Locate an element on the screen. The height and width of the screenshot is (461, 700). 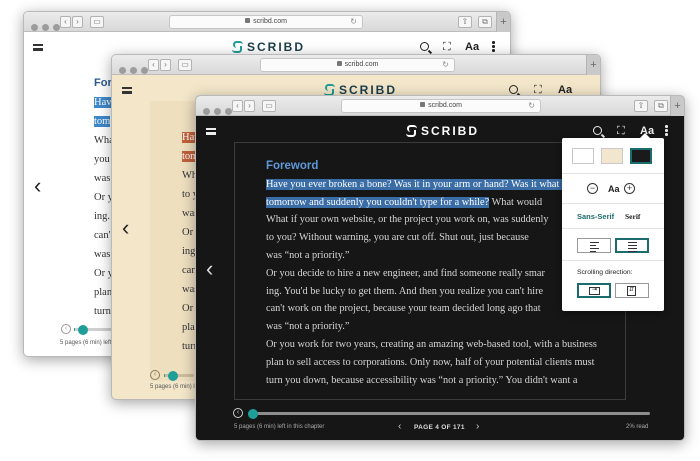
popup-caret is located at coordinates (645, 135).